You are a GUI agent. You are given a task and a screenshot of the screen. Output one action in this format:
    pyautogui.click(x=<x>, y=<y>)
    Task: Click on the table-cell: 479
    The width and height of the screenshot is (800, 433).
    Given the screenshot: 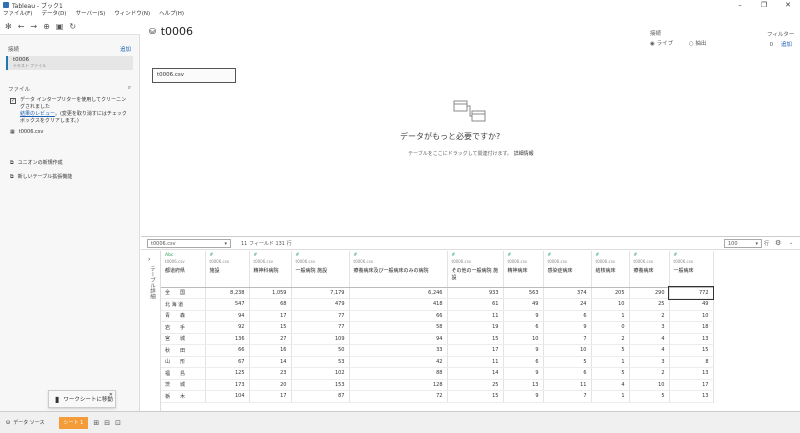 What is the action you would take?
    pyautogui.click(x=320, y=304)
    